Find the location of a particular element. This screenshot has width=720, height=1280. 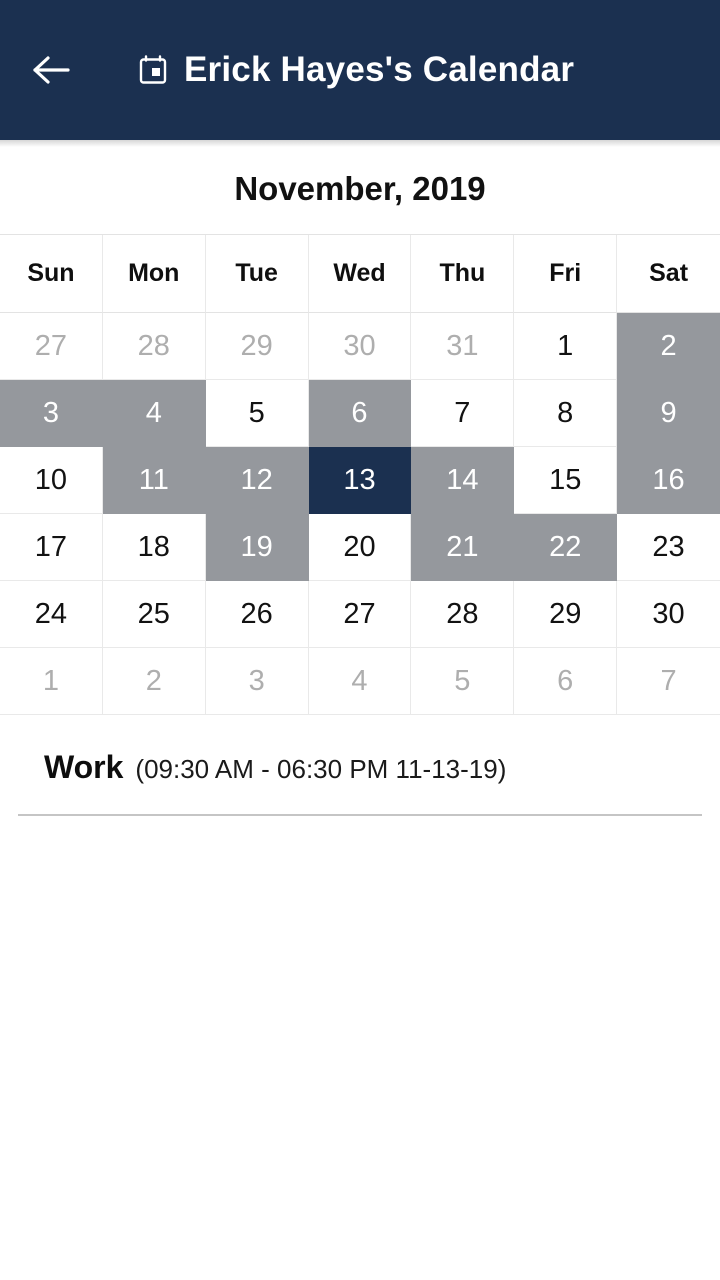

calendar-day-cell: 17 is located at coordinates (51, 547).